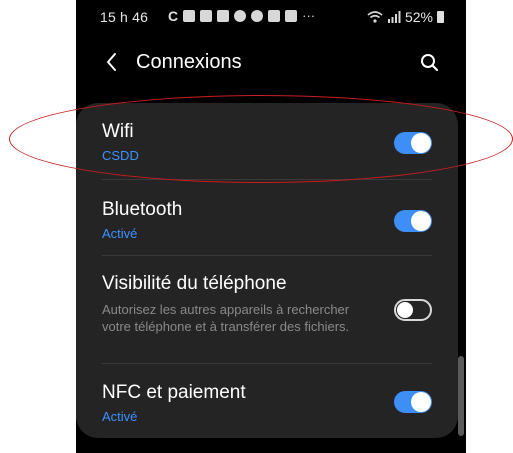  I want to click on setting-label: NFC et paiement, so click(174, 392).